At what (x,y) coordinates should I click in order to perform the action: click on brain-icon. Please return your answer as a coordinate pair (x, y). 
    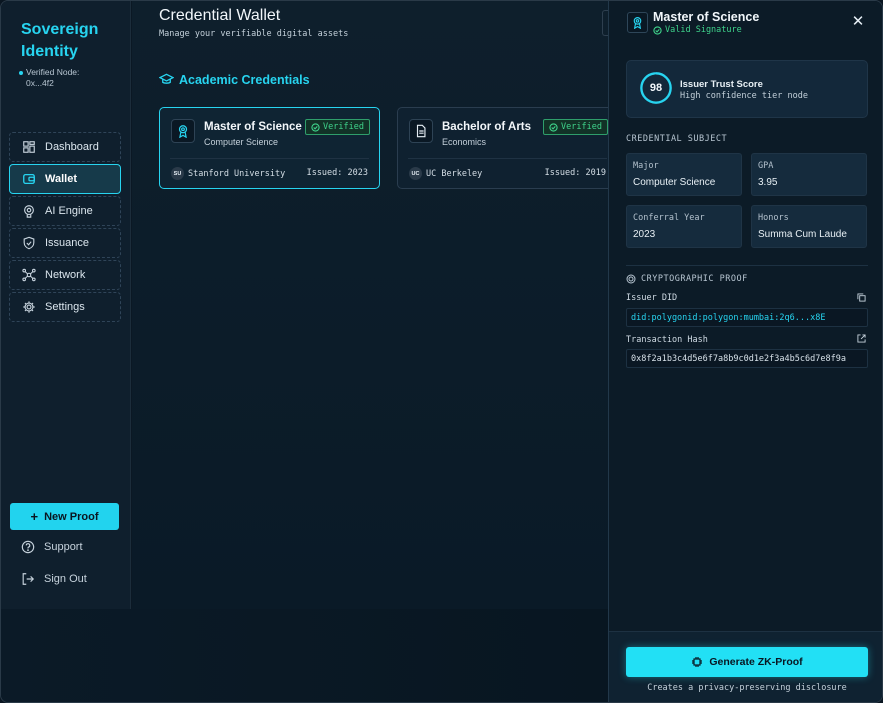
    Looking at the image, I should click on (29, 211).